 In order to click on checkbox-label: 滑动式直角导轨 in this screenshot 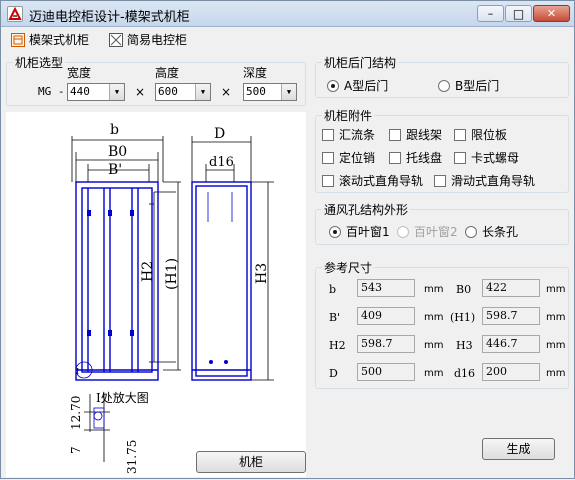, I will do `click(493, 181)`.